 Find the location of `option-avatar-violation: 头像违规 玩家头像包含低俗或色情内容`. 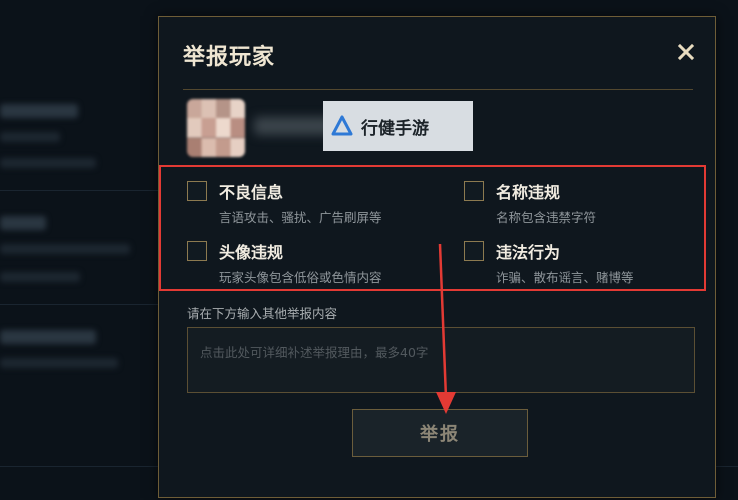

option-avatar-violation: 头像违规 玩家头像包含低俗或色情内容 is located at coordinates (307, 266).